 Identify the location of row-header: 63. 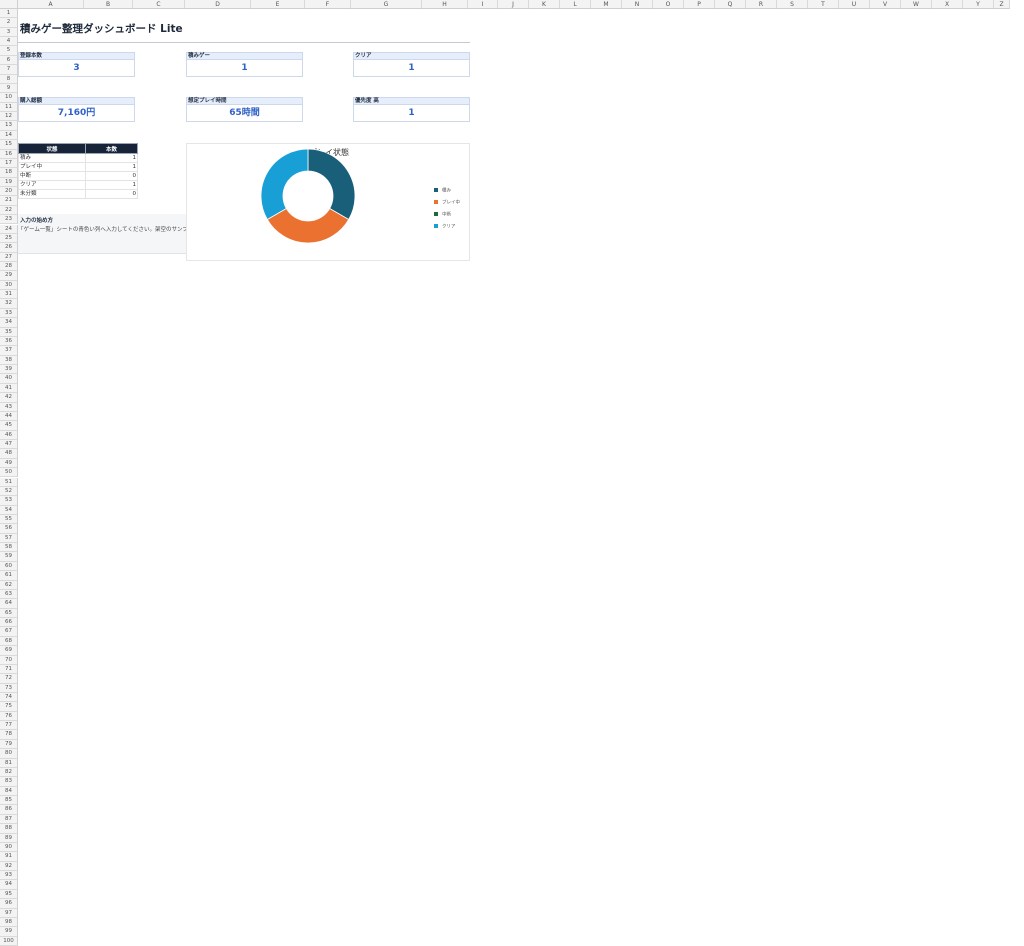
(9, 594).